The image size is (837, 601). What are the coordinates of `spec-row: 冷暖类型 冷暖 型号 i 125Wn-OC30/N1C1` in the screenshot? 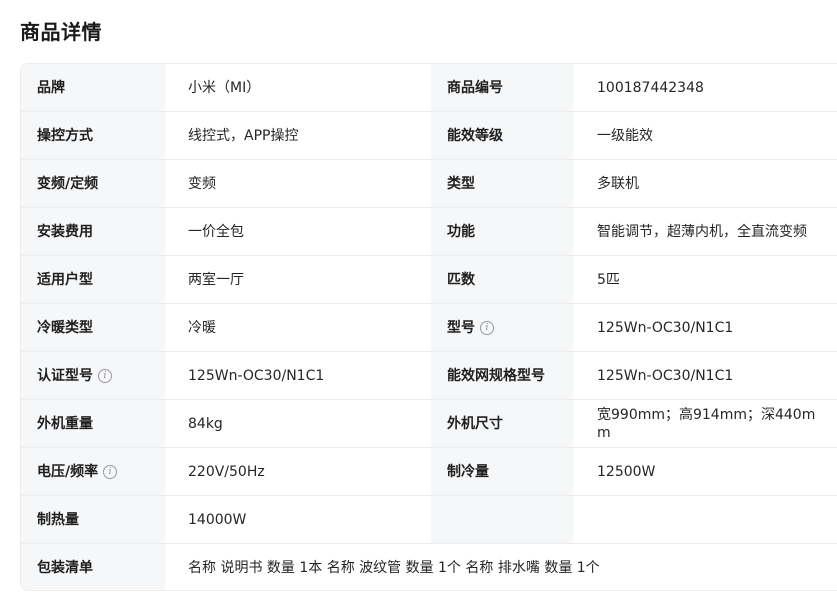 It's located at (429, 328).